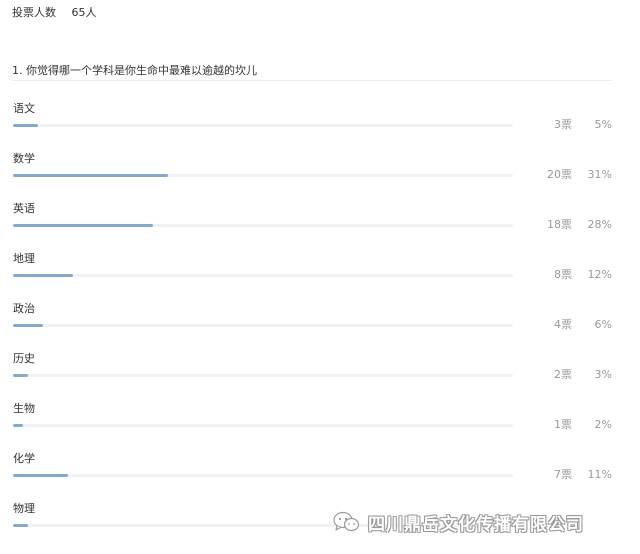 The height and width of the screenshot is (554, 640). What do you see at coordinates (24, 208) in the screenshot?
I see `option-label: 英语` at bounding box center [24, 208].